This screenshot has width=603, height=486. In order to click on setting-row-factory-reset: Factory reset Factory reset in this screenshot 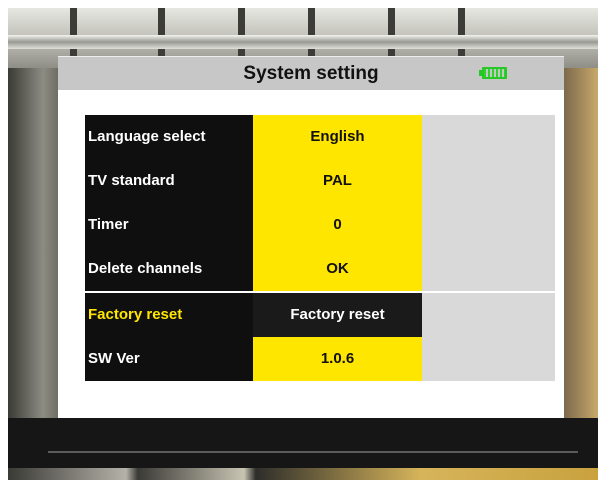, I will do `click(320, 315)`.